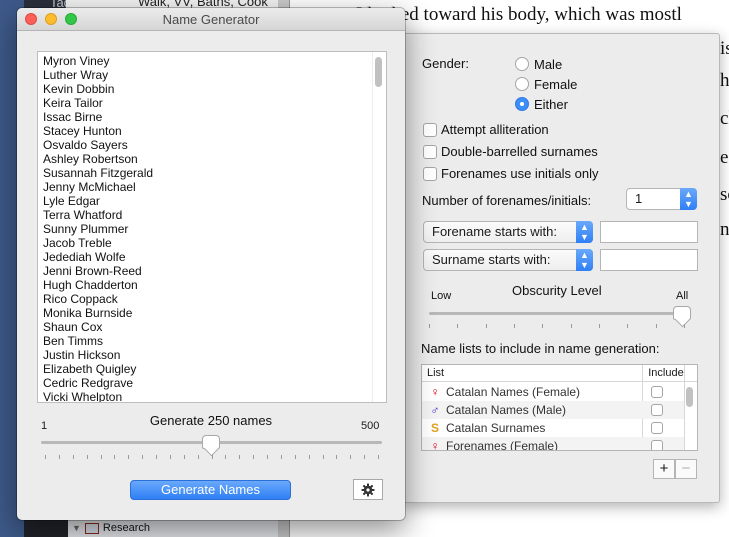  What do you see at coordinates (548, 64) in the screenshot?
I see `gender-option-male-label: Male` at bounding box center [548, 64].